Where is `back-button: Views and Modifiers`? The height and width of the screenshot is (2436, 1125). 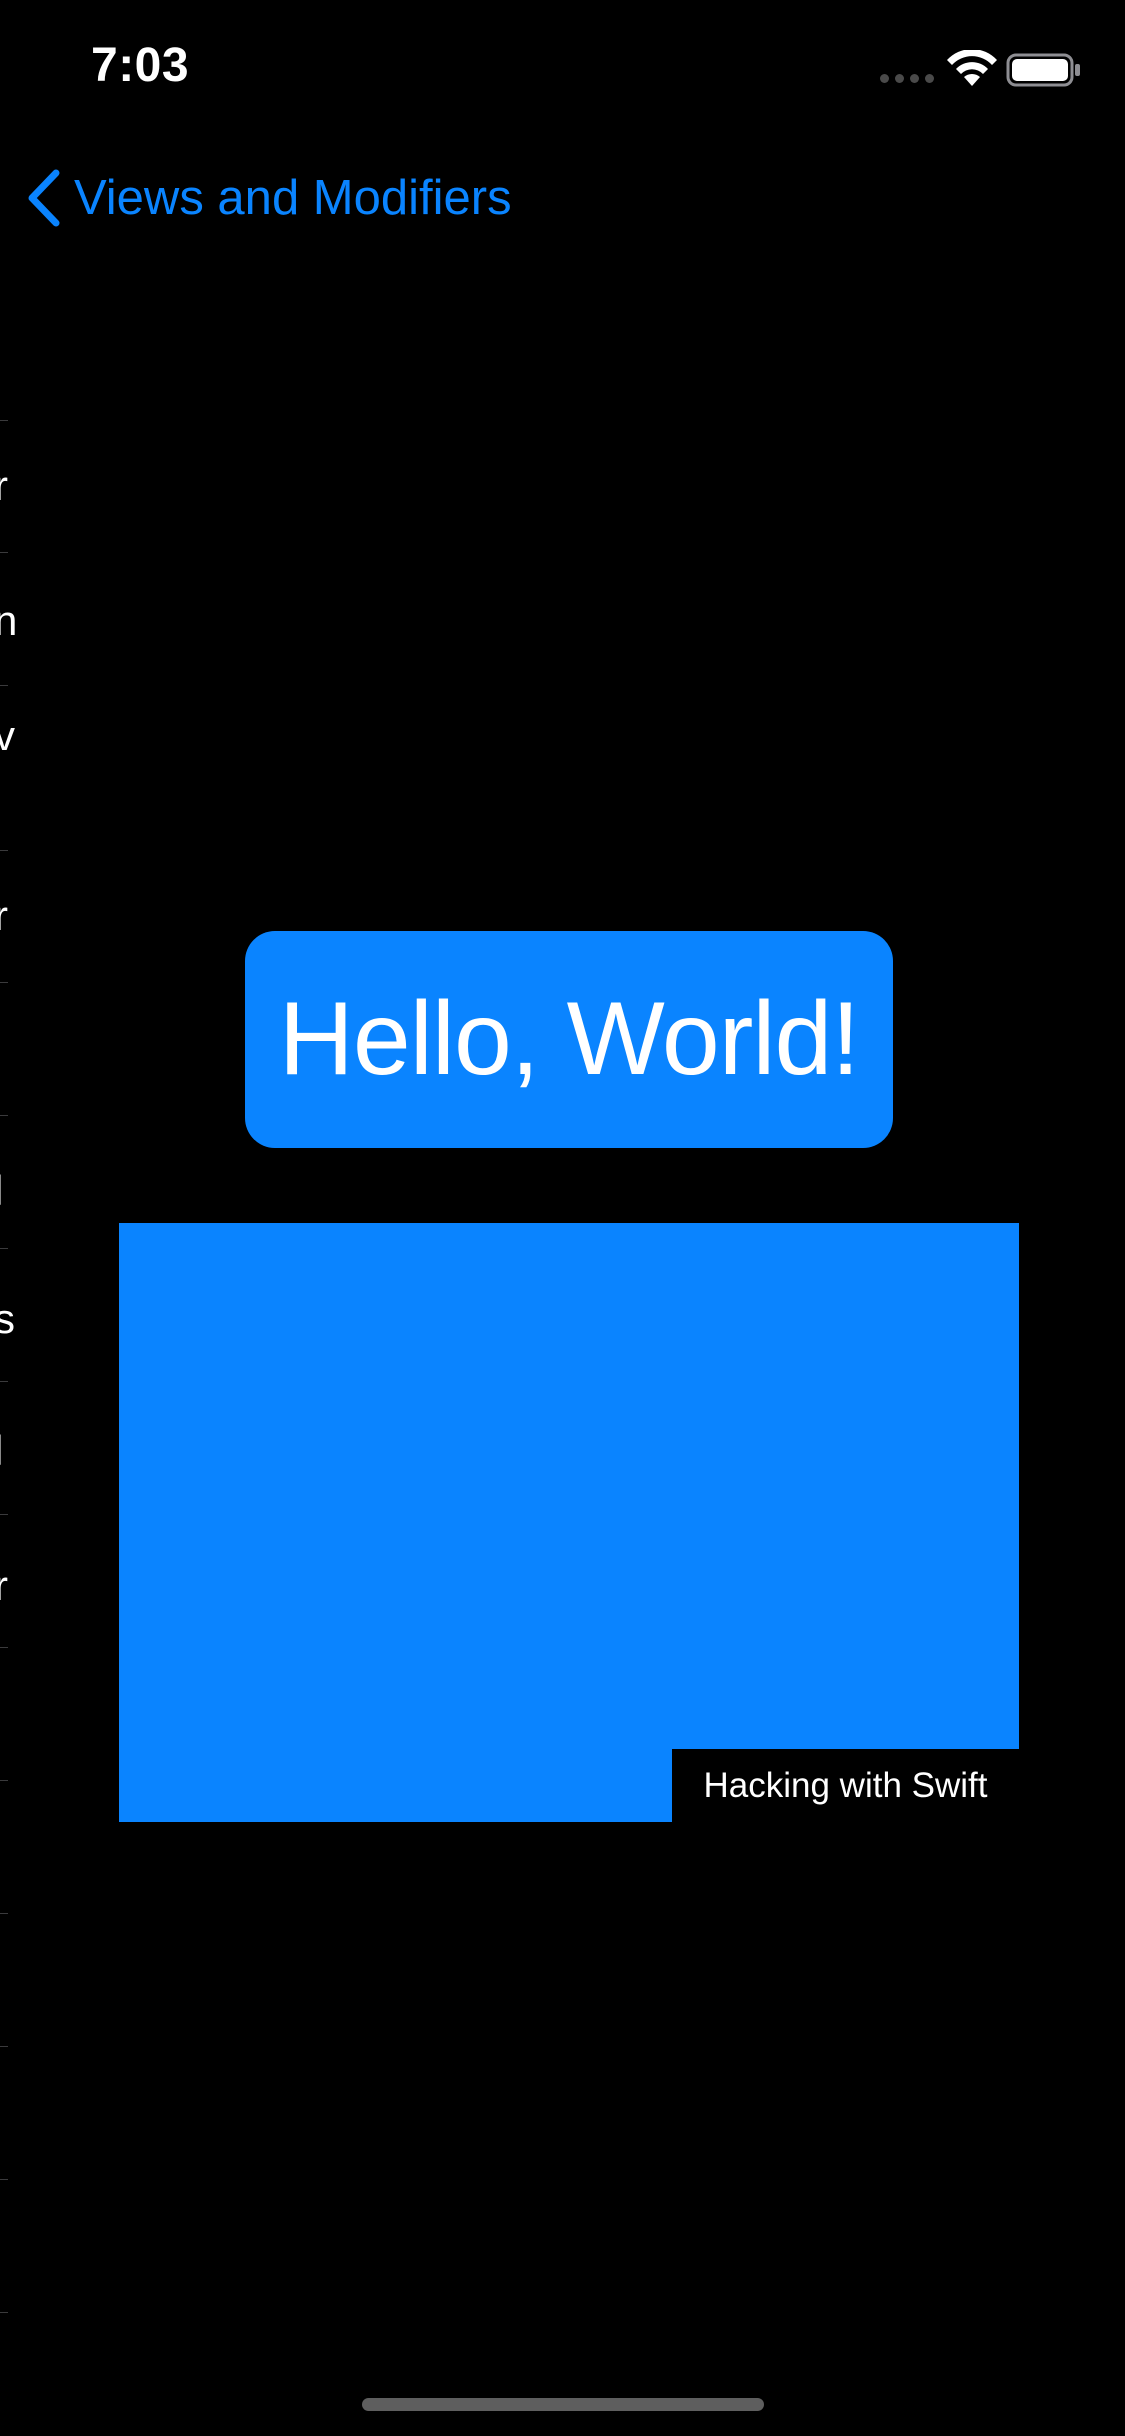 back-button: Views and Modifiers is located at coordinates (267, 198).